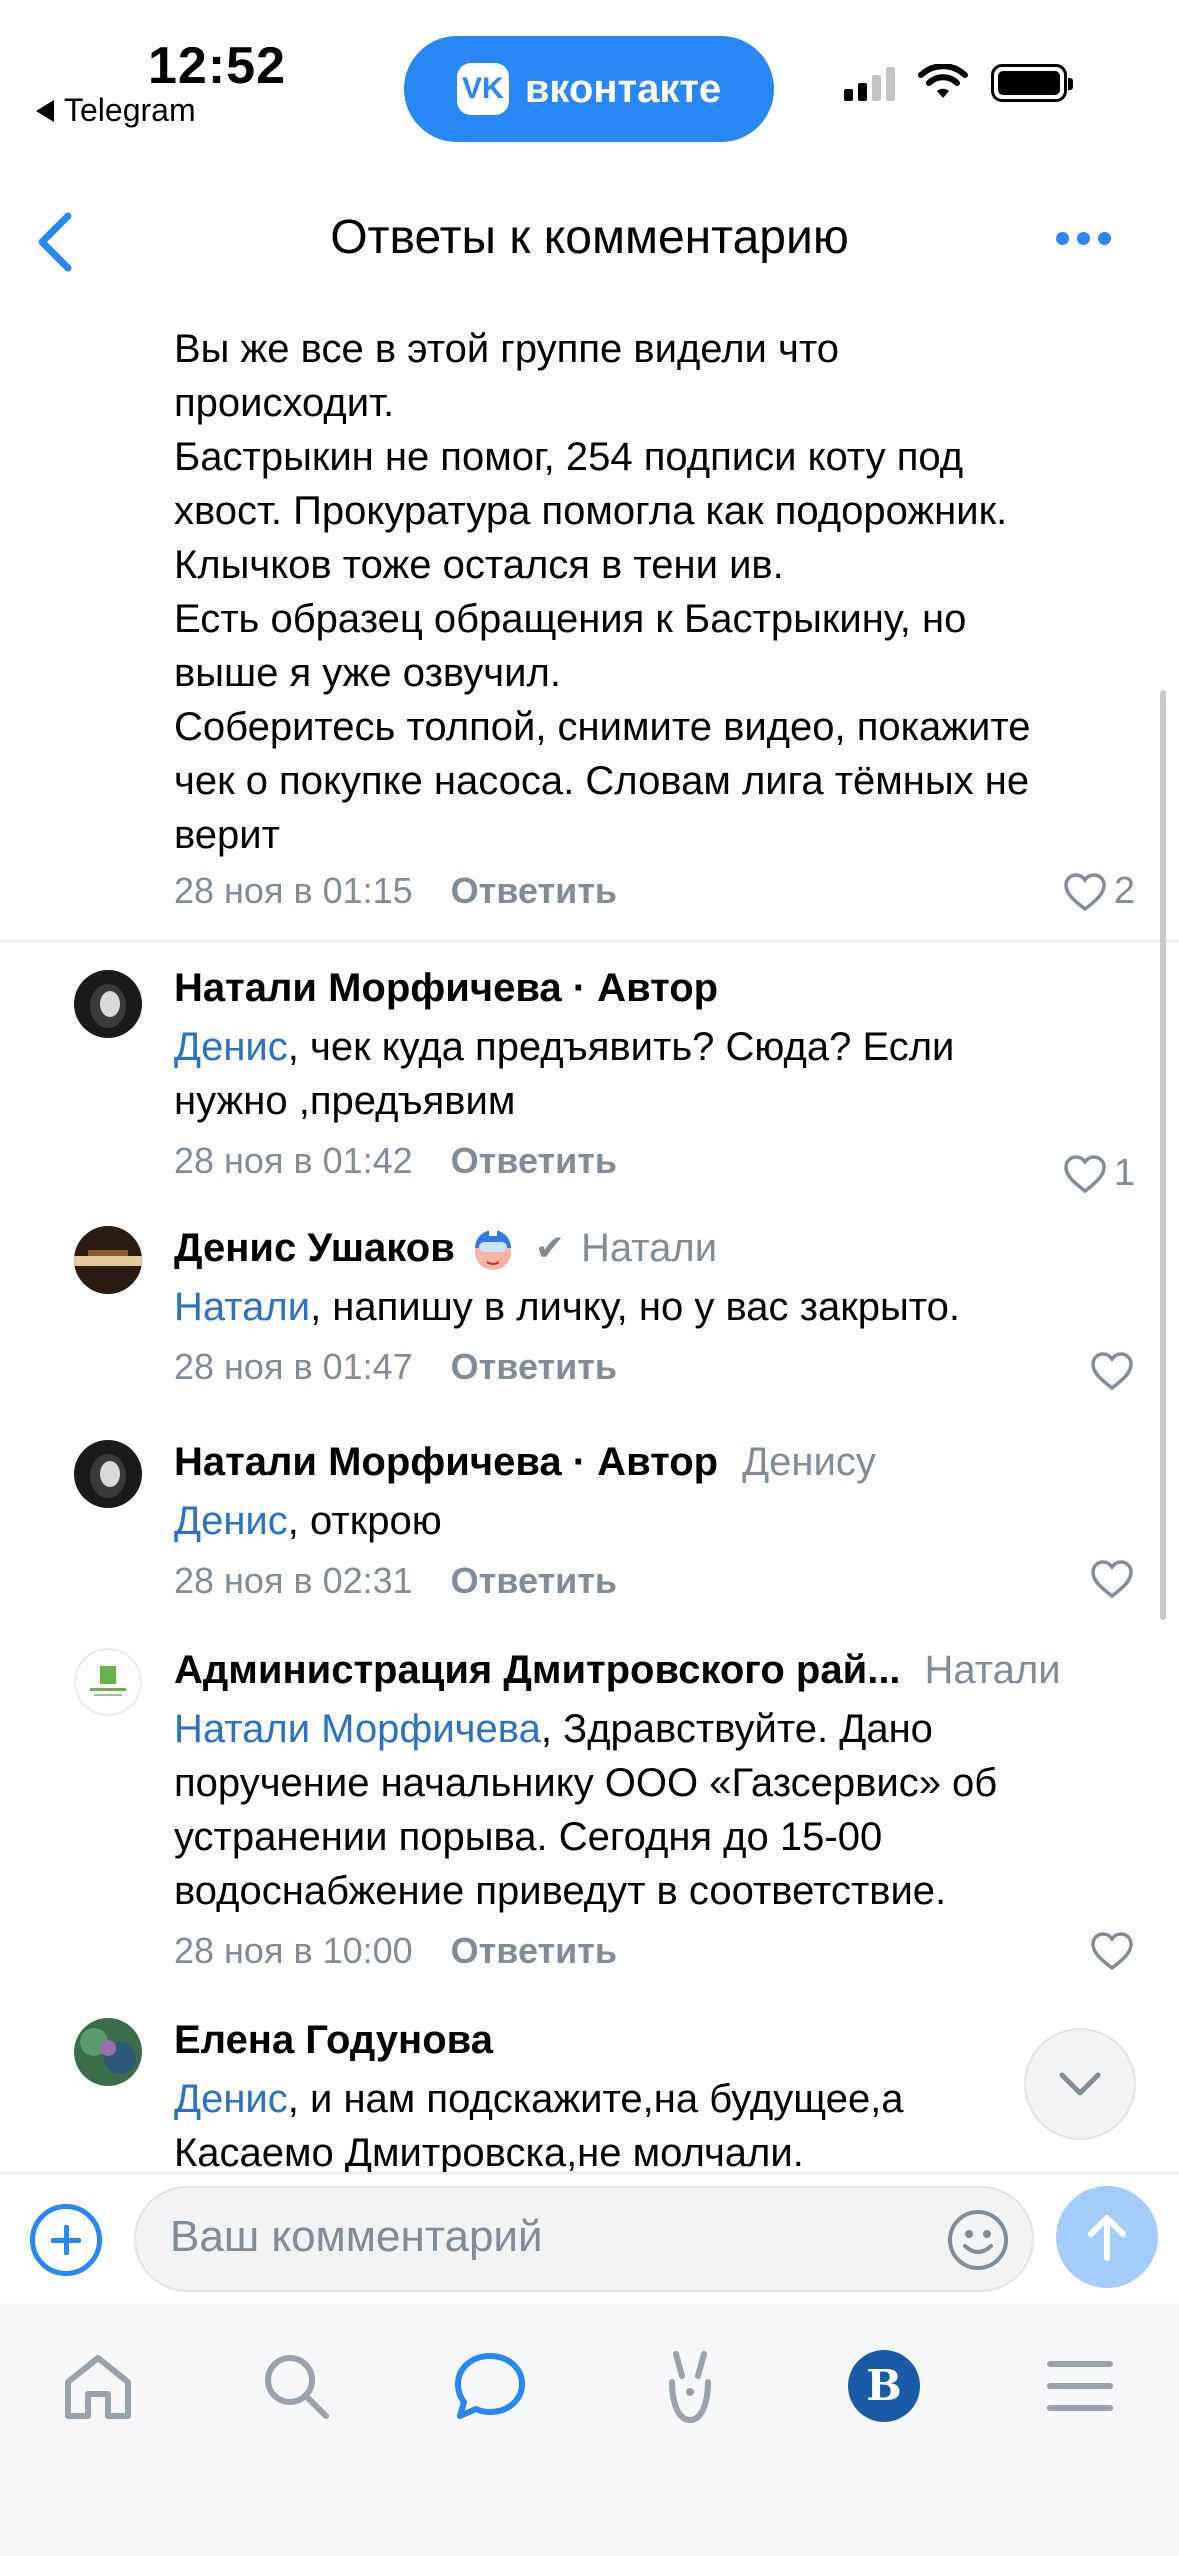 This screenshot has height=2556, width=1179. I want to click on comment-text-part: , открою, so click(364, 1521).